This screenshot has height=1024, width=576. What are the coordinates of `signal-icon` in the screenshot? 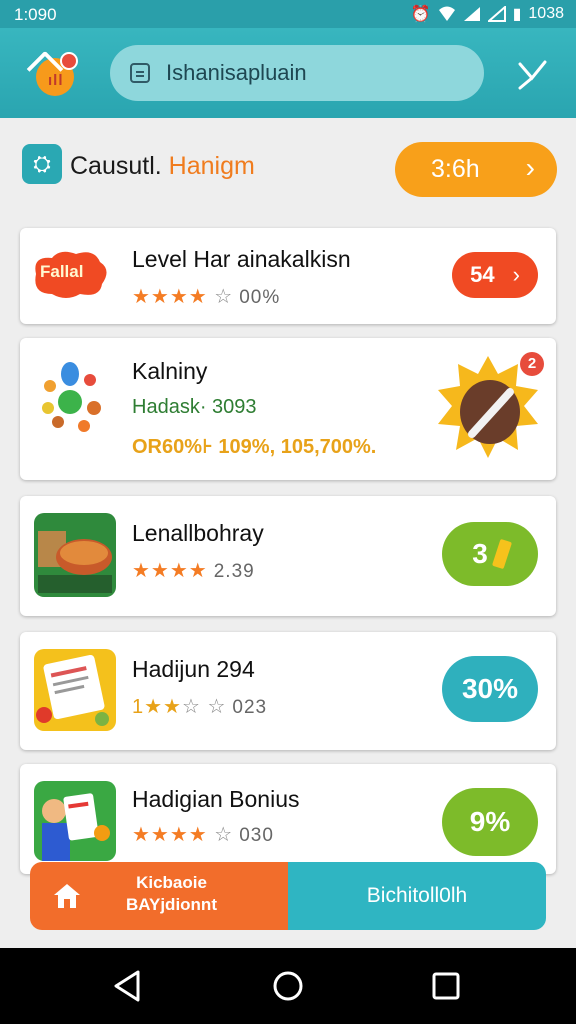 It's located at (471, 14).